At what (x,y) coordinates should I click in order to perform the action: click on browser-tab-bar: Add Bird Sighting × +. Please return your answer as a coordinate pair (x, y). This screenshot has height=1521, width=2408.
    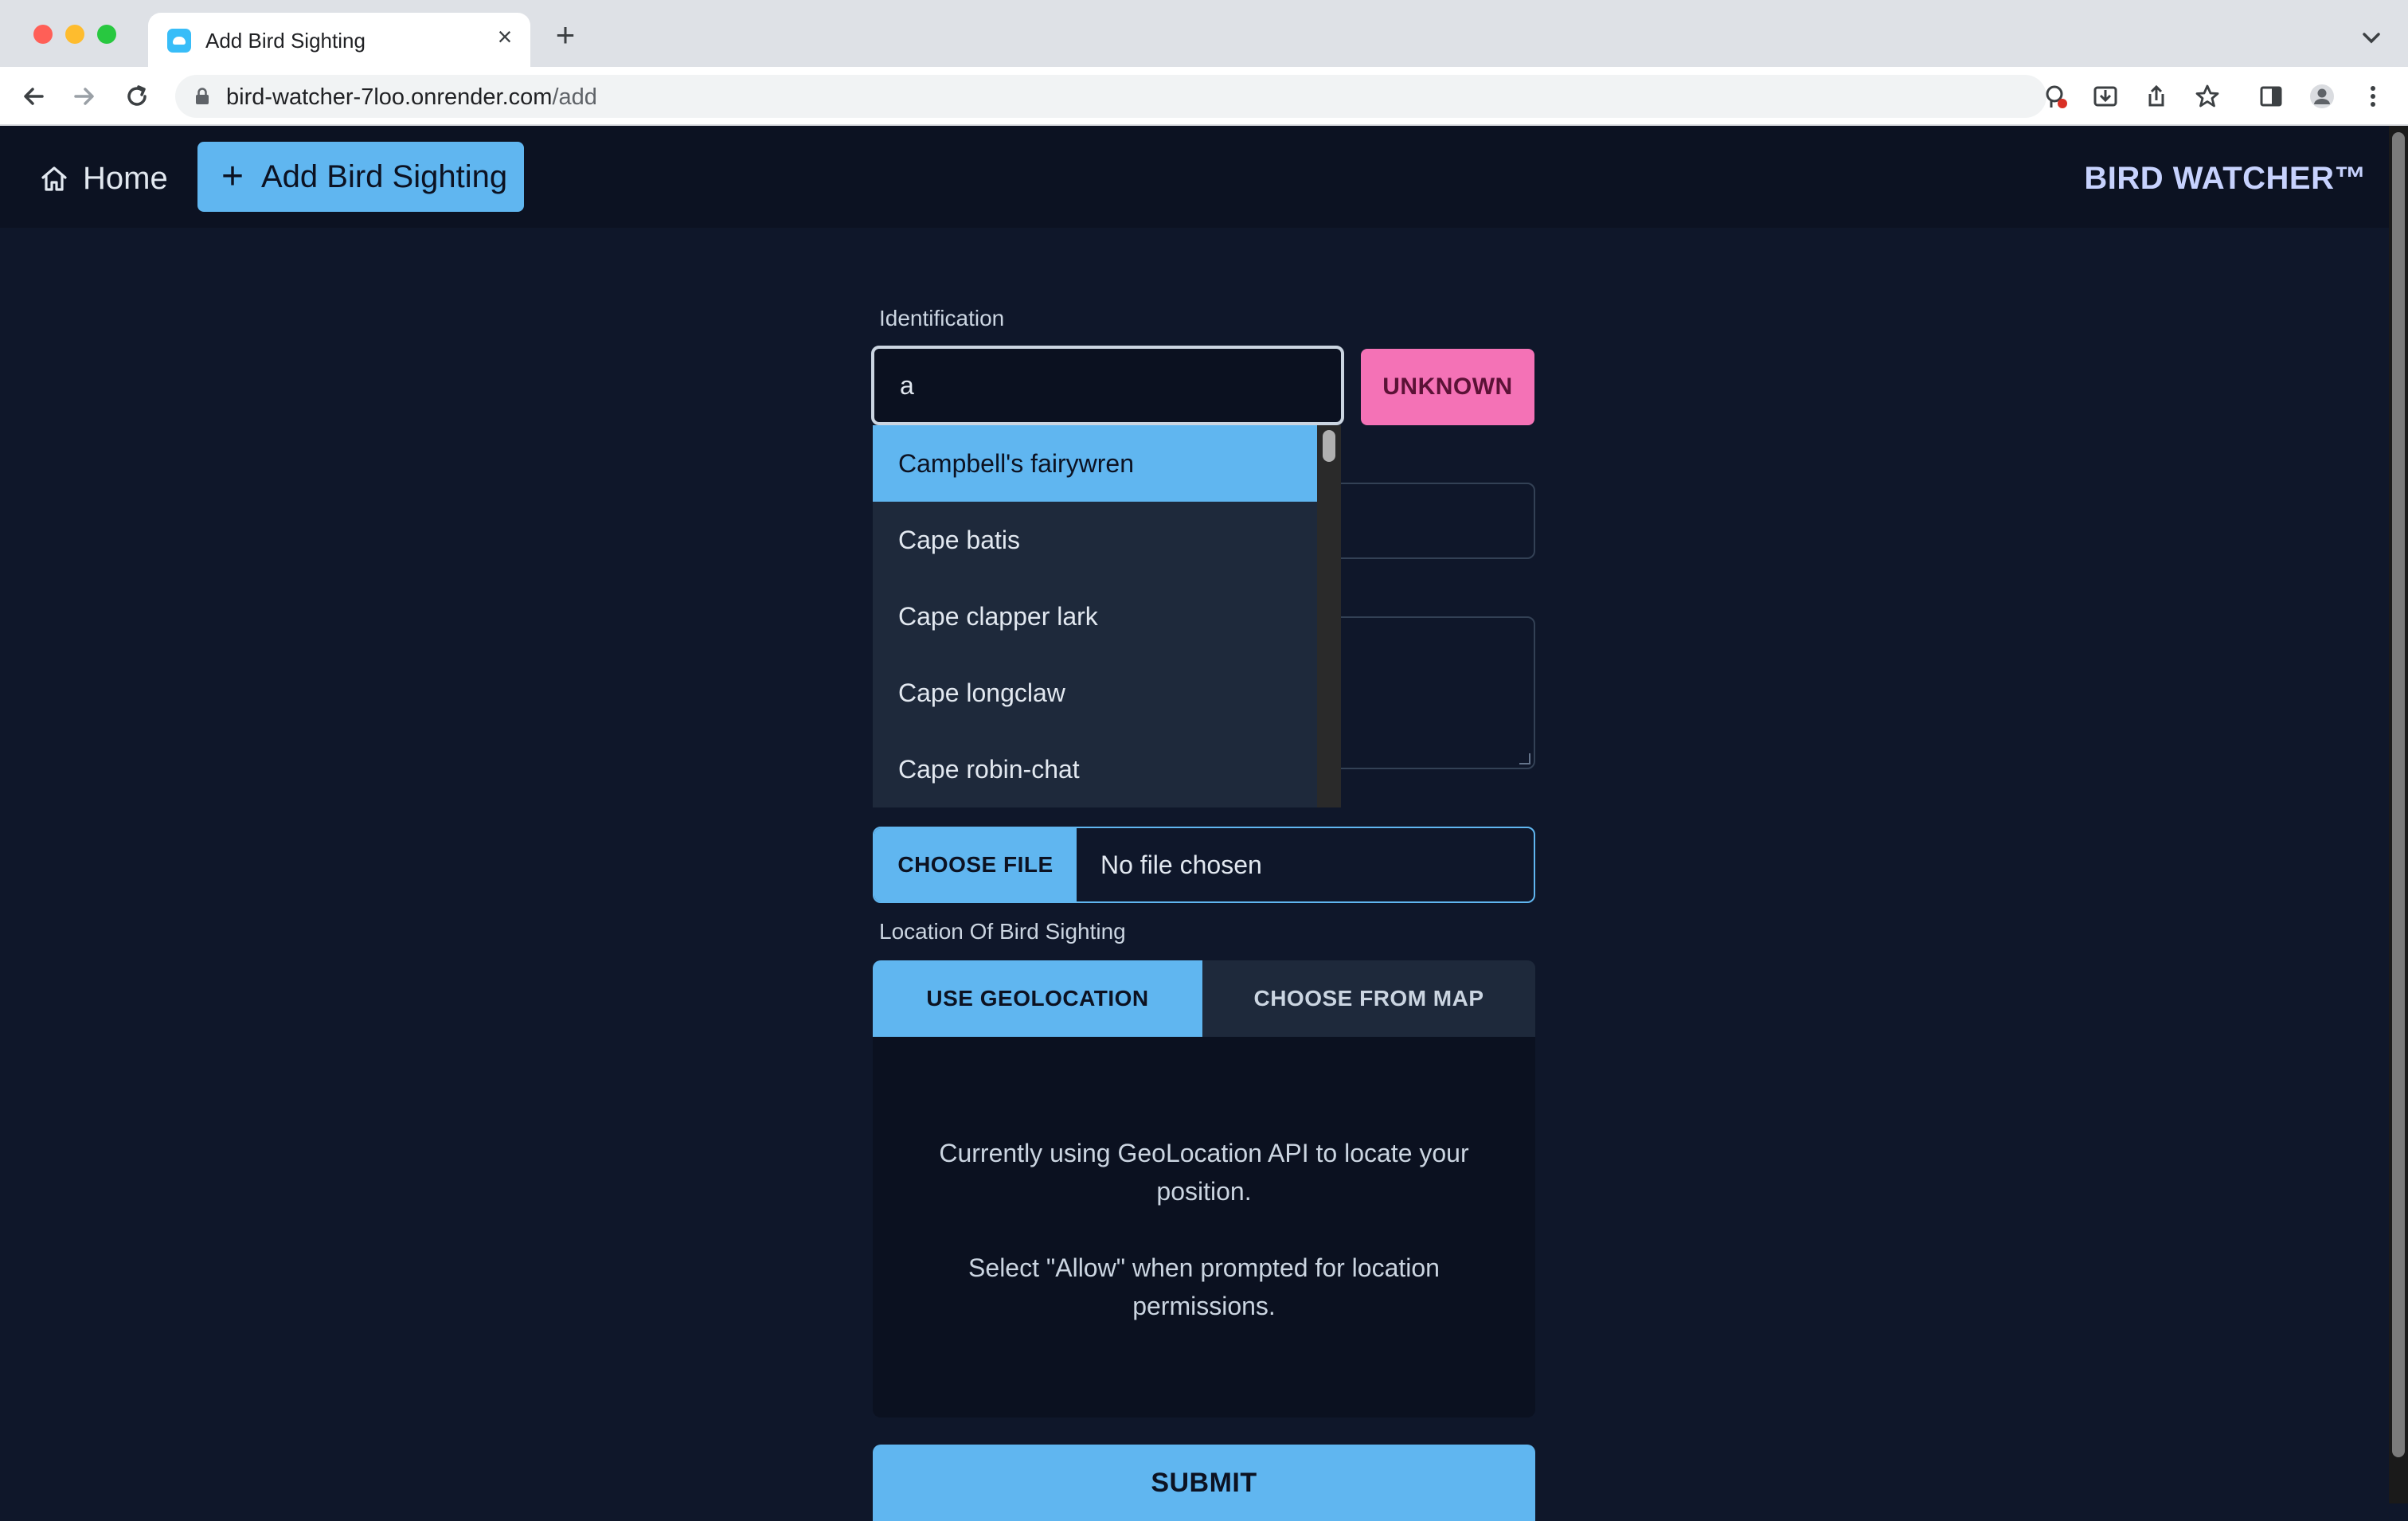
    Looking at the image, I should click on (1204, 33).